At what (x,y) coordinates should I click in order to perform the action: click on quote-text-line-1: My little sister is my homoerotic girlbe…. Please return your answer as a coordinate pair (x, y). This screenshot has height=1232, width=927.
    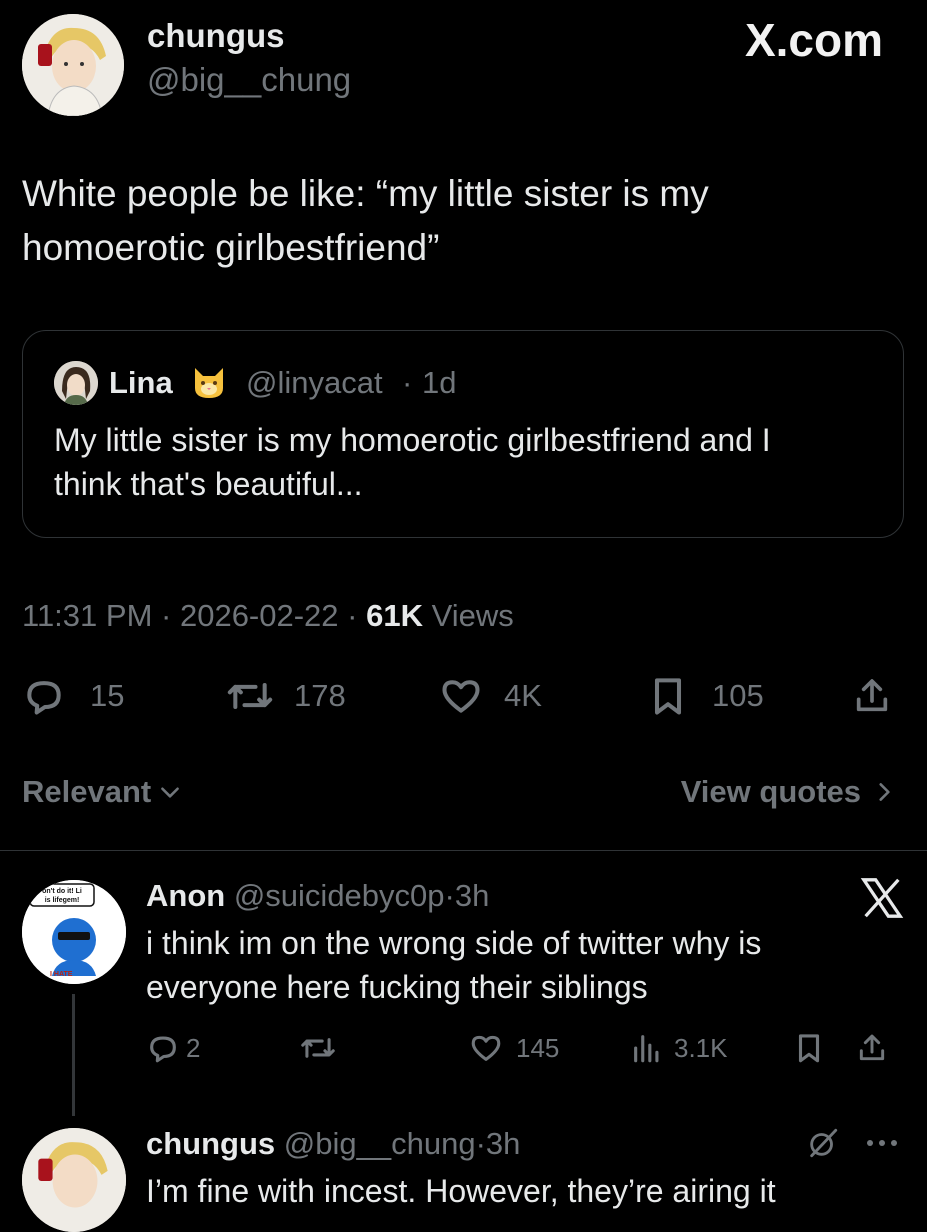
    Looking at the image, I should click on (412, 440).